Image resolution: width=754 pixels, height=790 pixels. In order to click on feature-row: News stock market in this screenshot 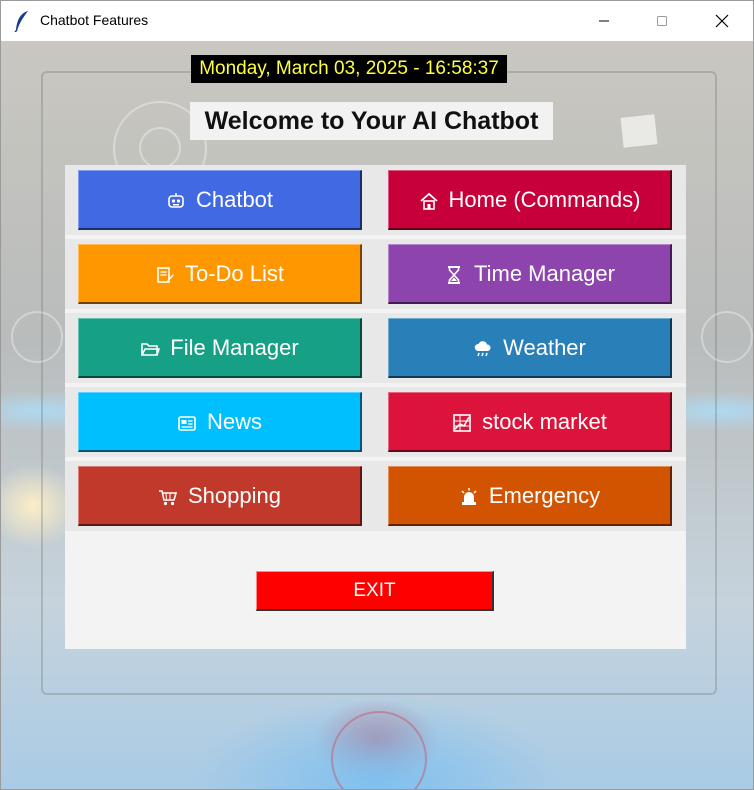, I will do `click(375, 422)`.